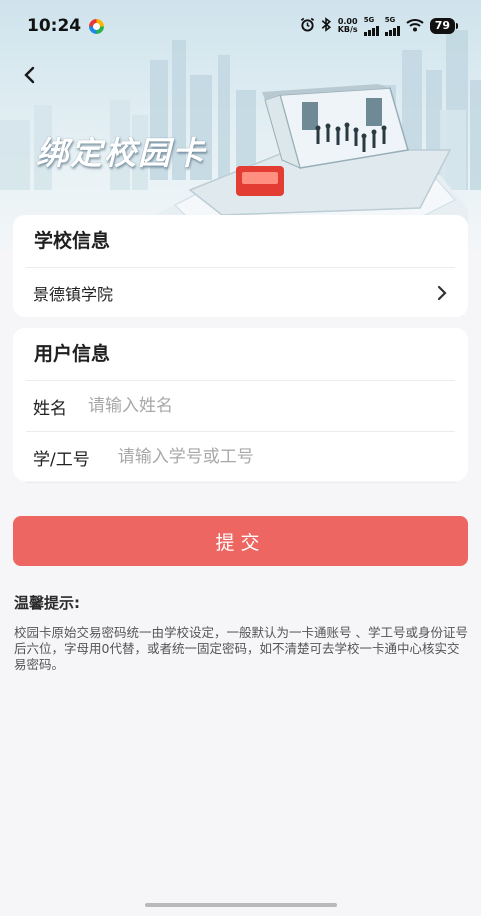 This screenshot has height=916, width=481. What do you see at coordinates (326, 26) in the screenshot?
I see `bluetooth-icon` at bounding box center [326, 26].